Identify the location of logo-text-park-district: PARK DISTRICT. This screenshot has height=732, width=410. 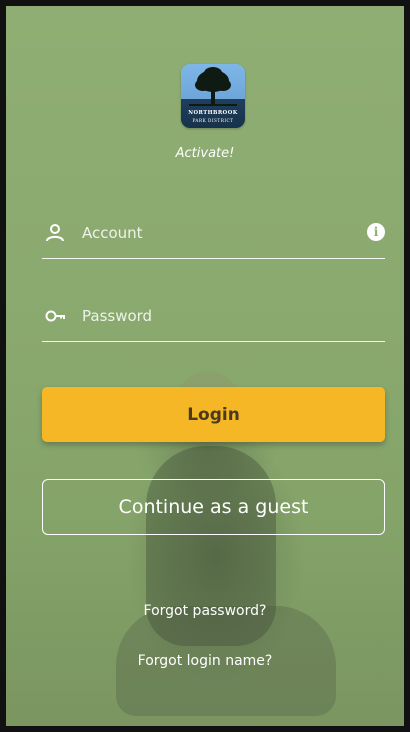
(213, 120).